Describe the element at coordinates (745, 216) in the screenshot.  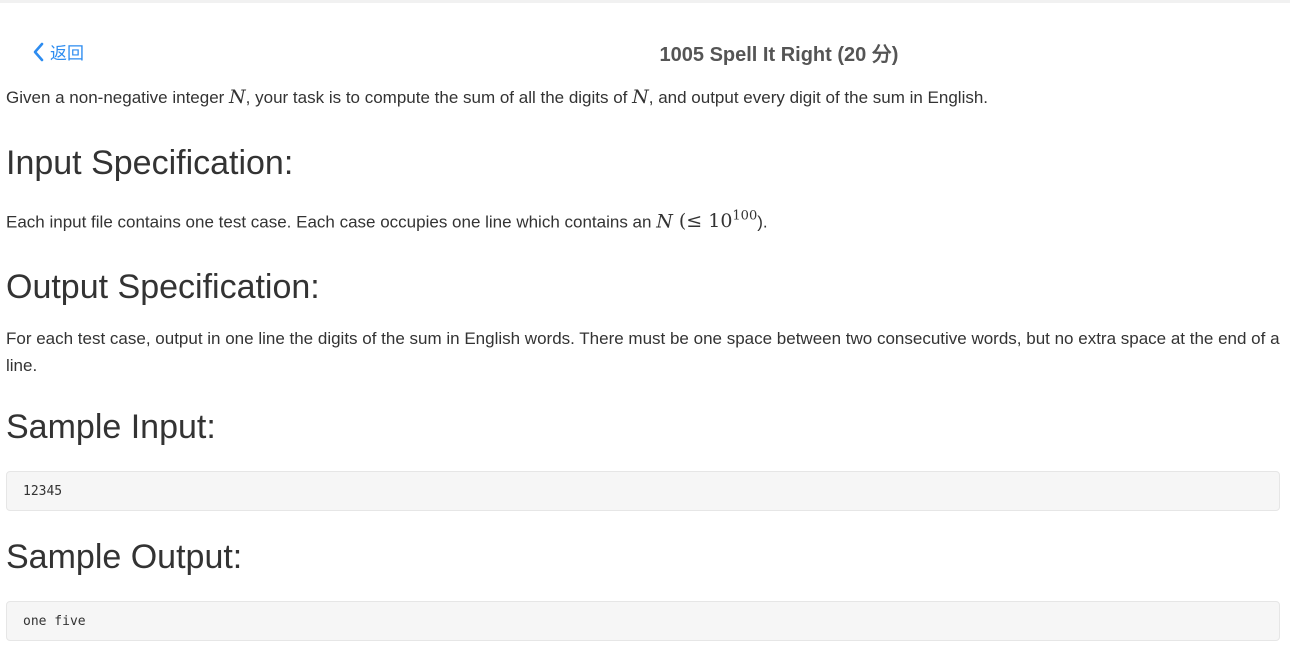
I see `math-exponent: 100` at that location.